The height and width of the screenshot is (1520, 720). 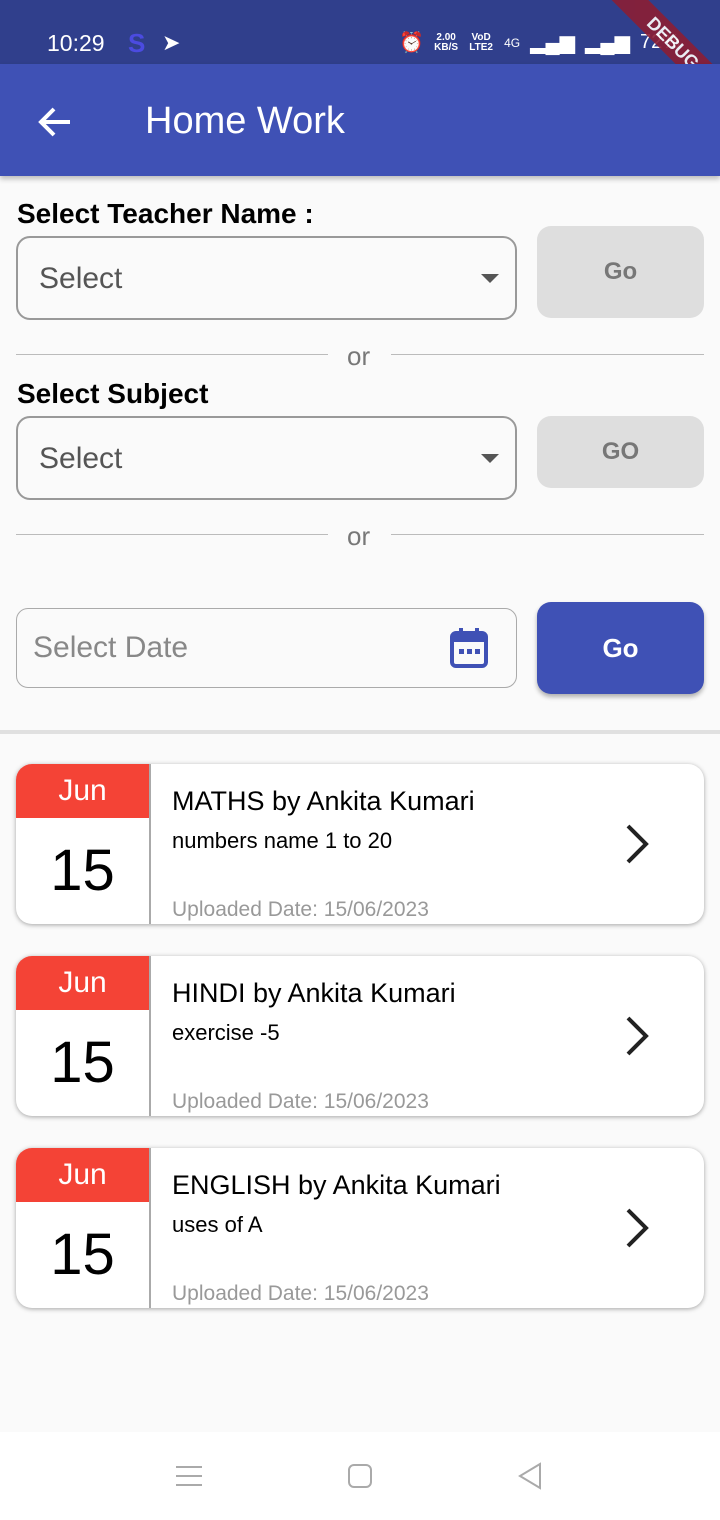 What do you see at coordinates (81, 278) in the screenshot?
I see `teacher-dropdown-value: Select` at bounding box center [81, 278].